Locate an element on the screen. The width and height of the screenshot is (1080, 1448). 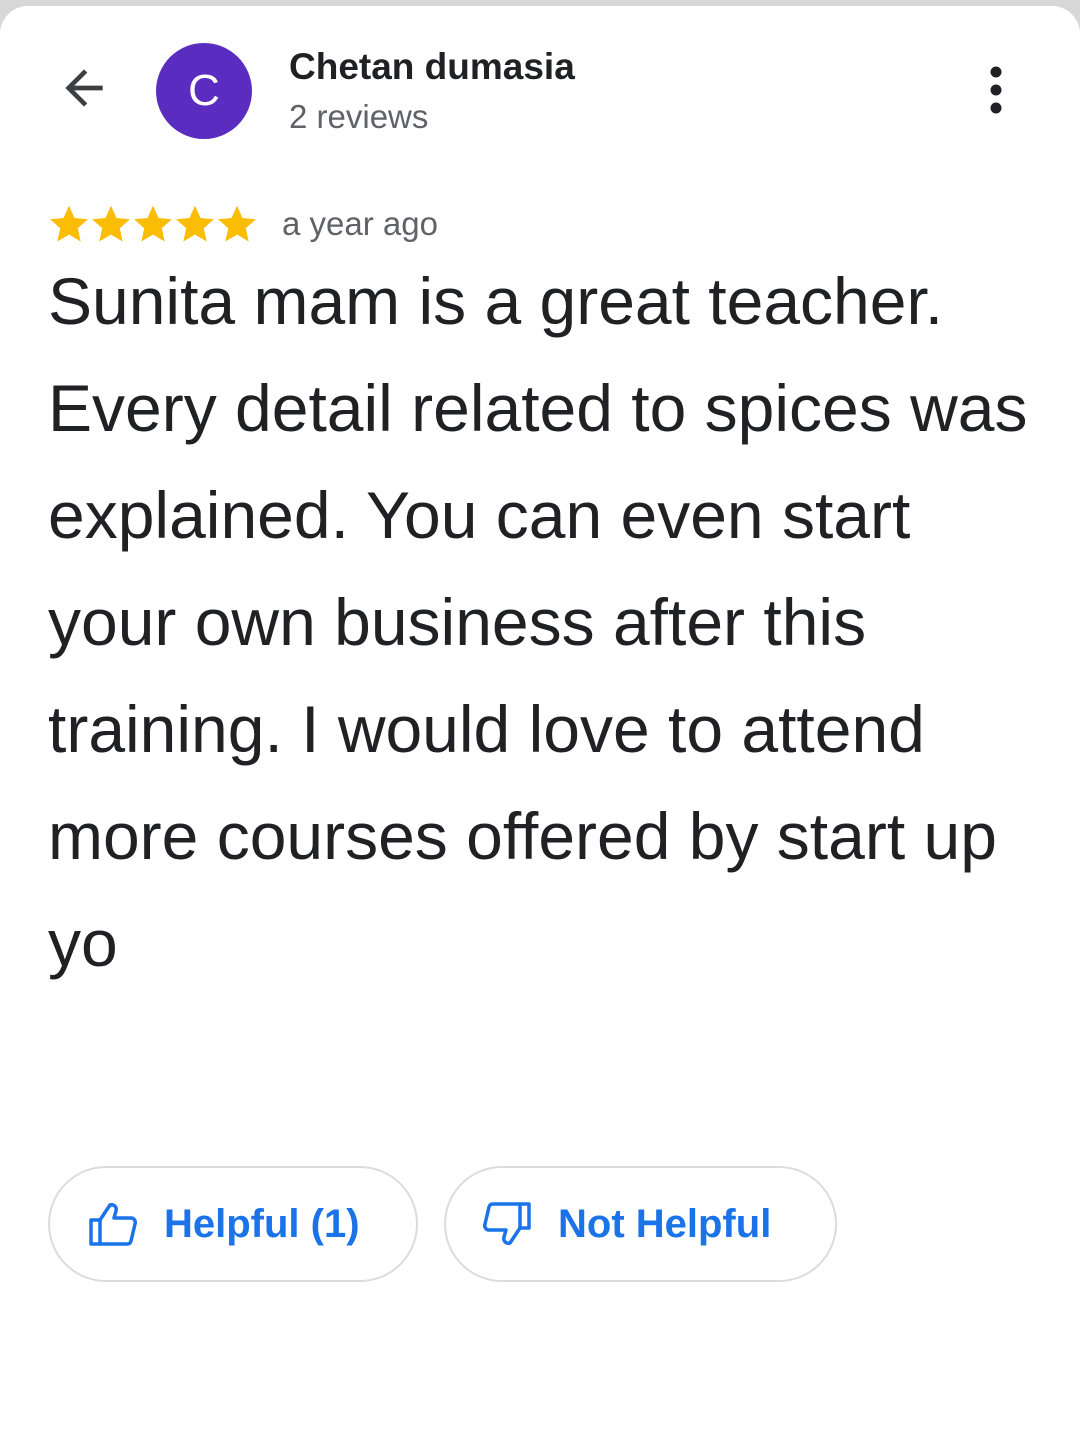
thumbs-up-icon is located at coordinates (113, 1224).